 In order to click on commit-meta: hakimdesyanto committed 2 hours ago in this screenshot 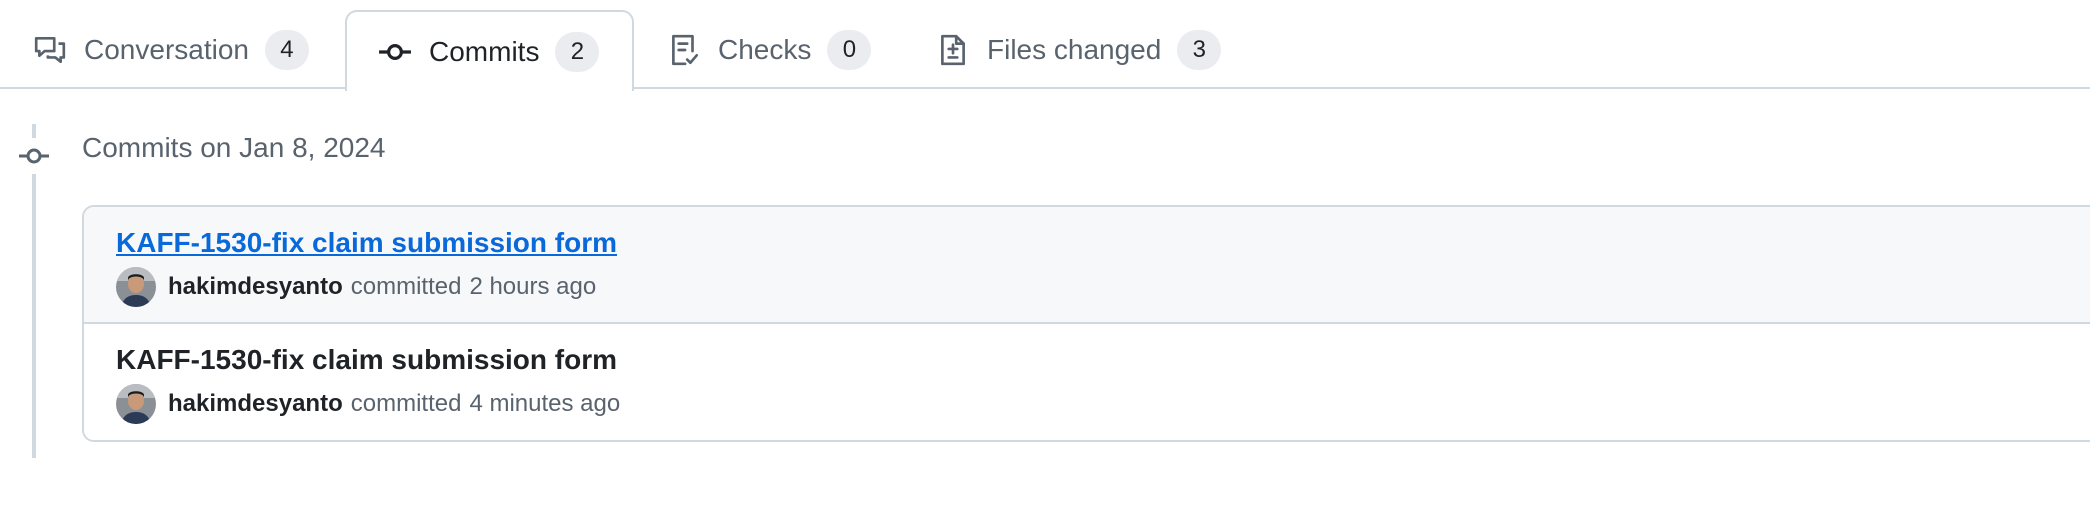, I will do `click(356, 287)`.